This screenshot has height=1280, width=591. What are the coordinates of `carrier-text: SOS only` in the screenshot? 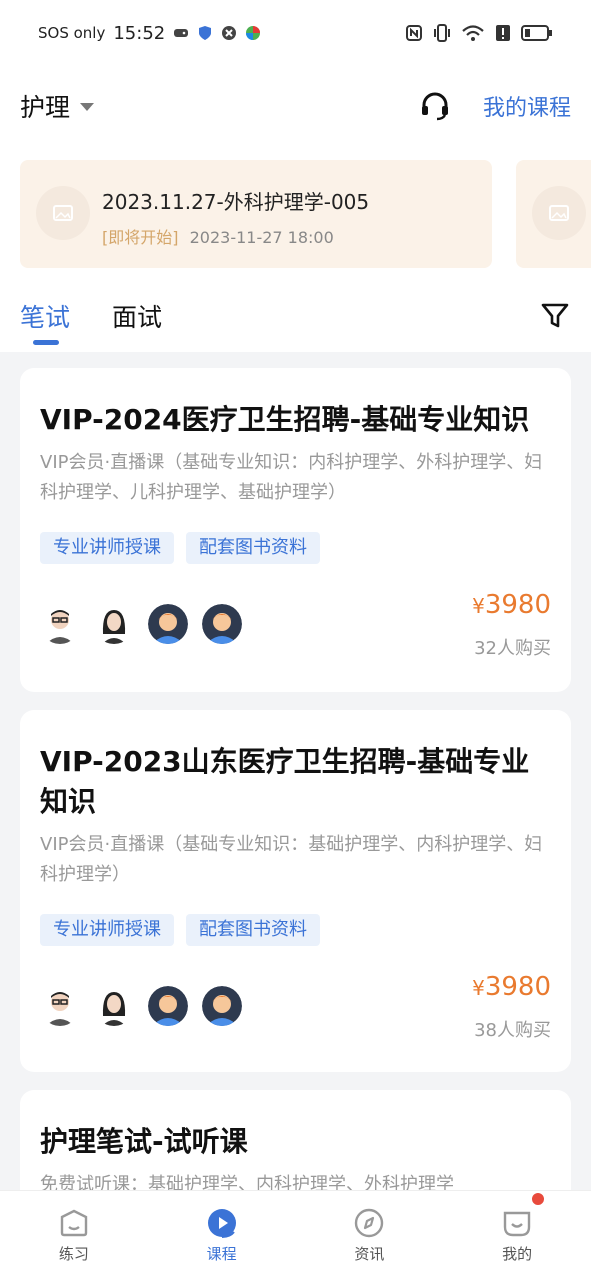 It's located at (72, 33).